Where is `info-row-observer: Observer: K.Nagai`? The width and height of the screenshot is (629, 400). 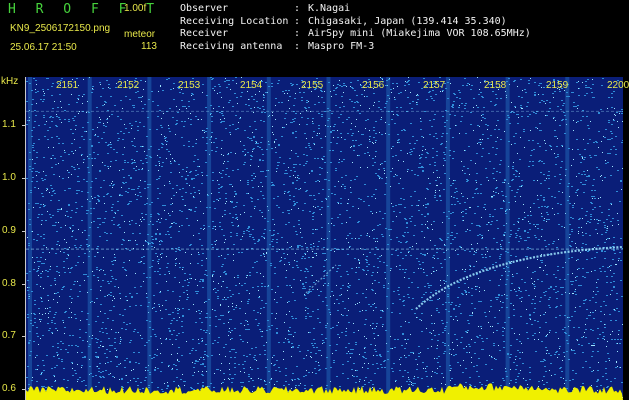 info-row-observer: Observer: K.Nagai is located at coordinates (265, 8).